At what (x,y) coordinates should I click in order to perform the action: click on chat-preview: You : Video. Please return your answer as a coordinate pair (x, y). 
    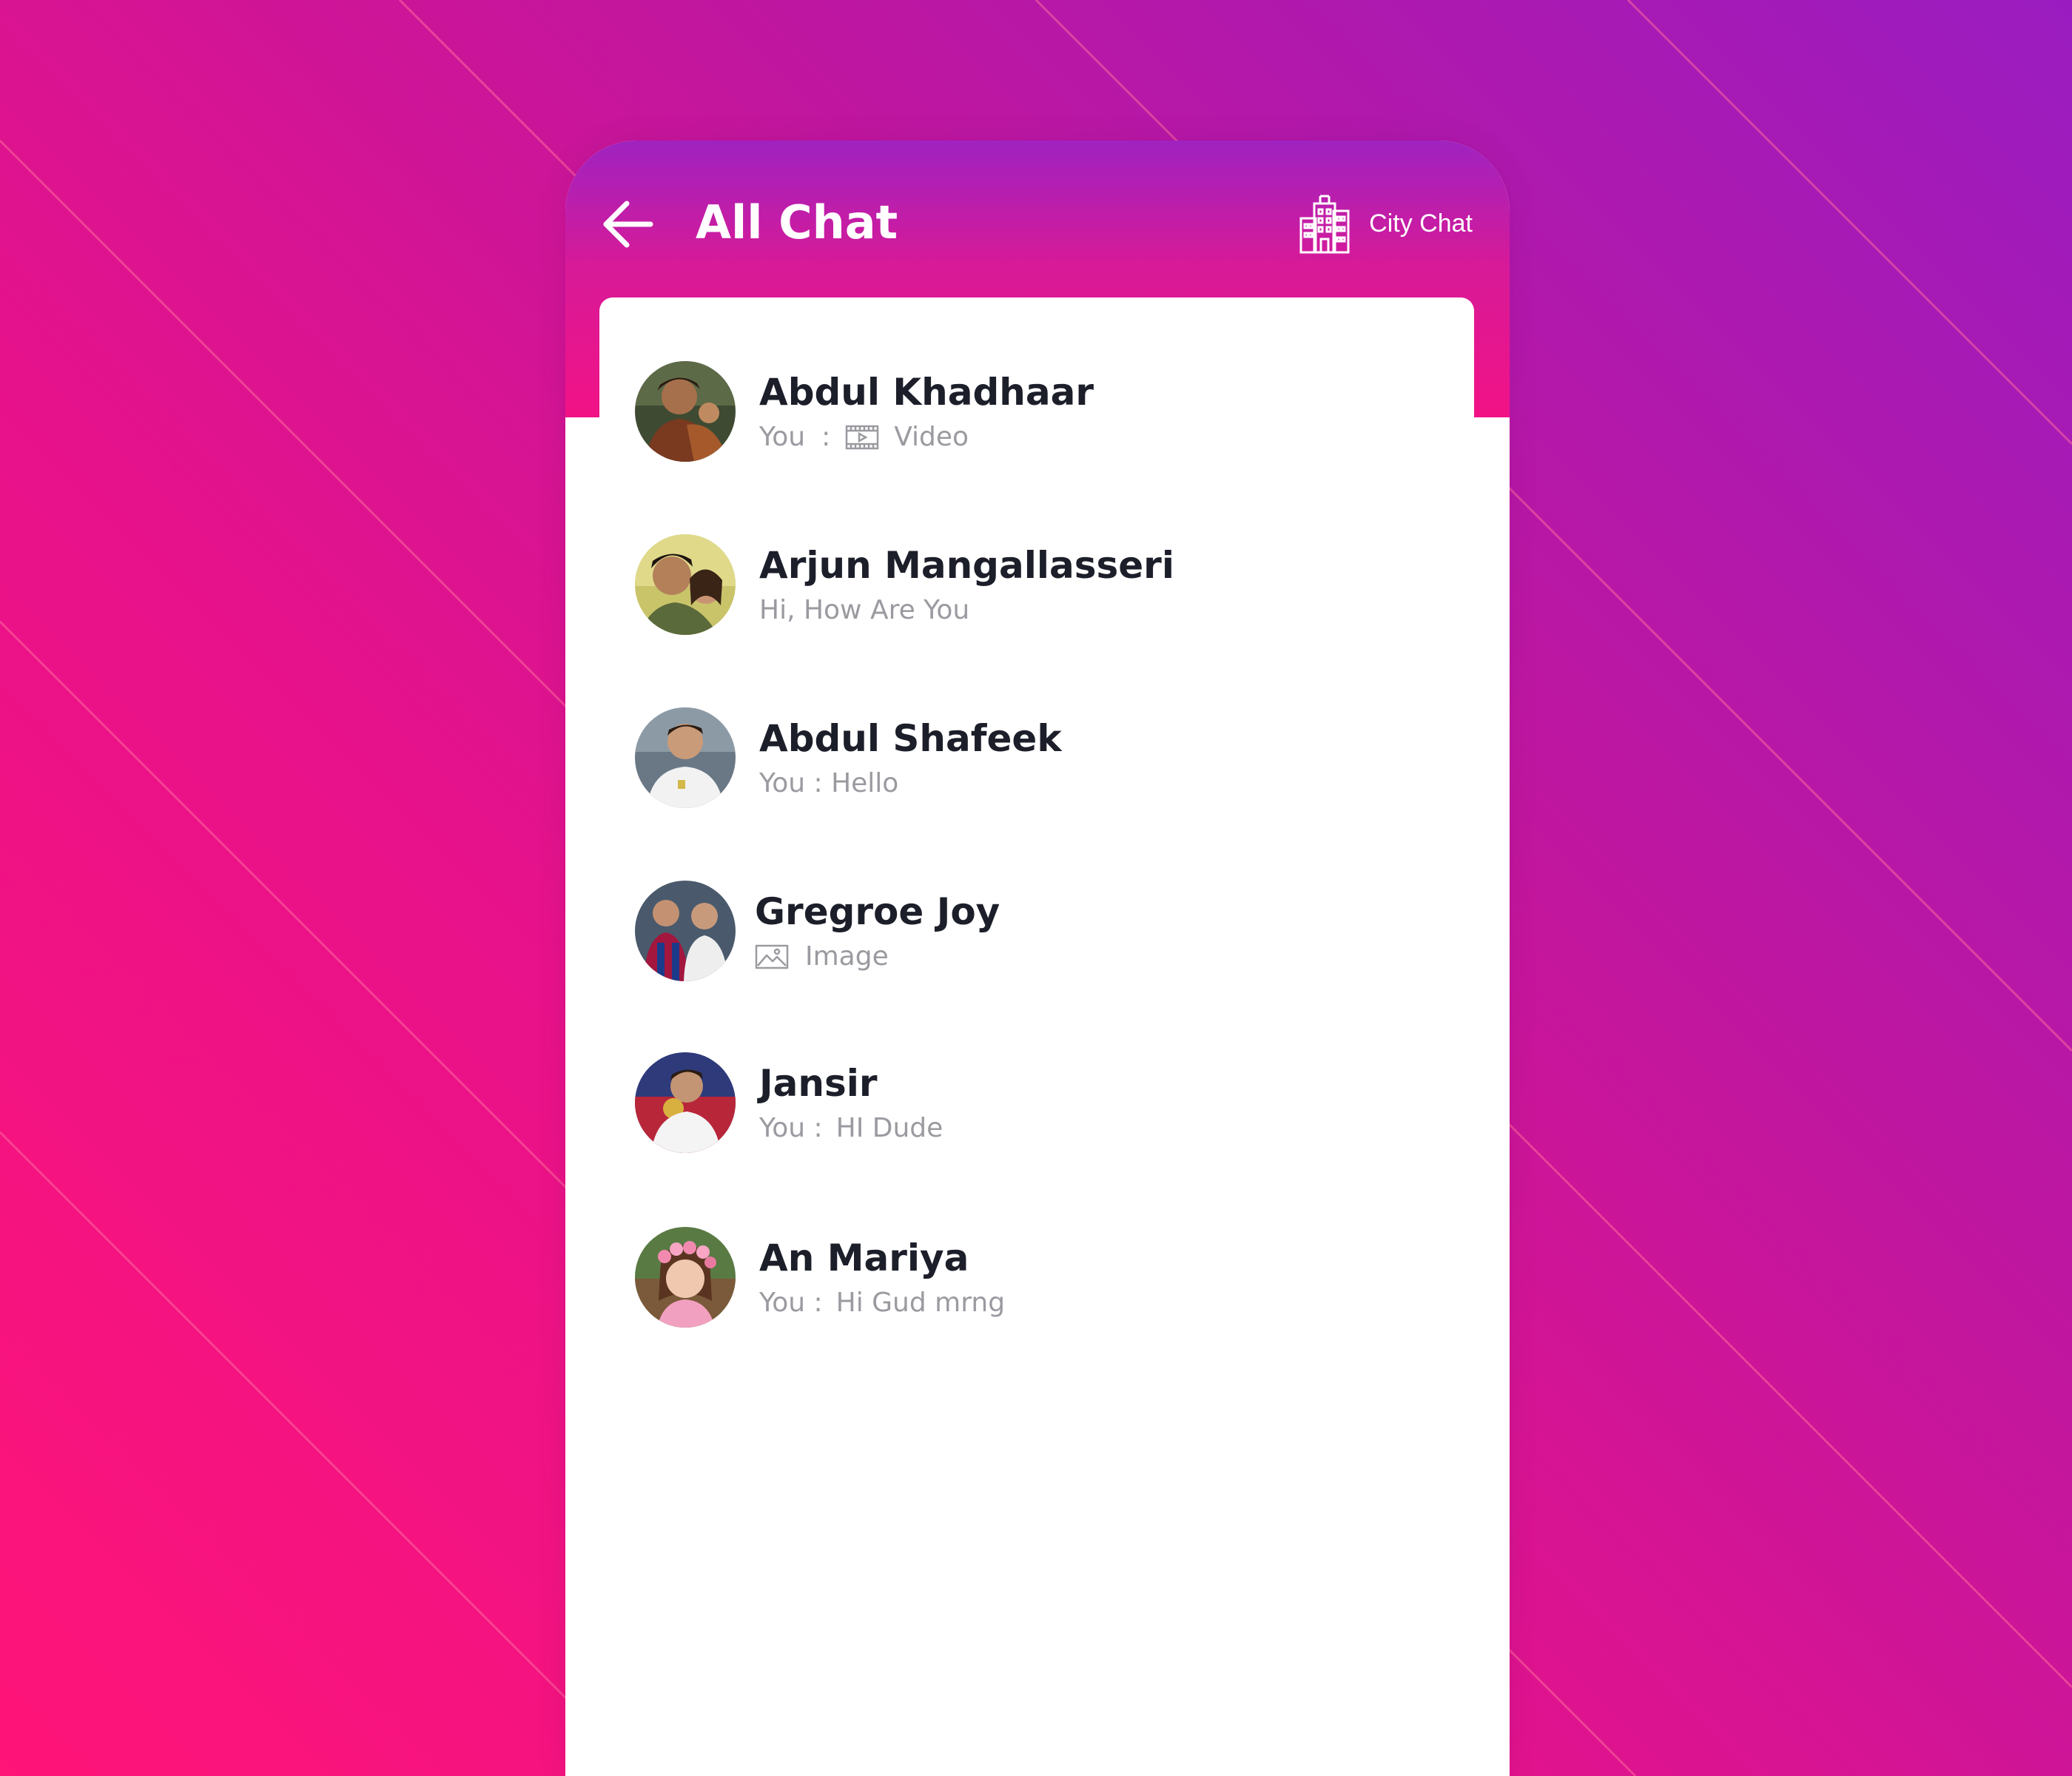
    Looking at the image, I should click on (864, 437).